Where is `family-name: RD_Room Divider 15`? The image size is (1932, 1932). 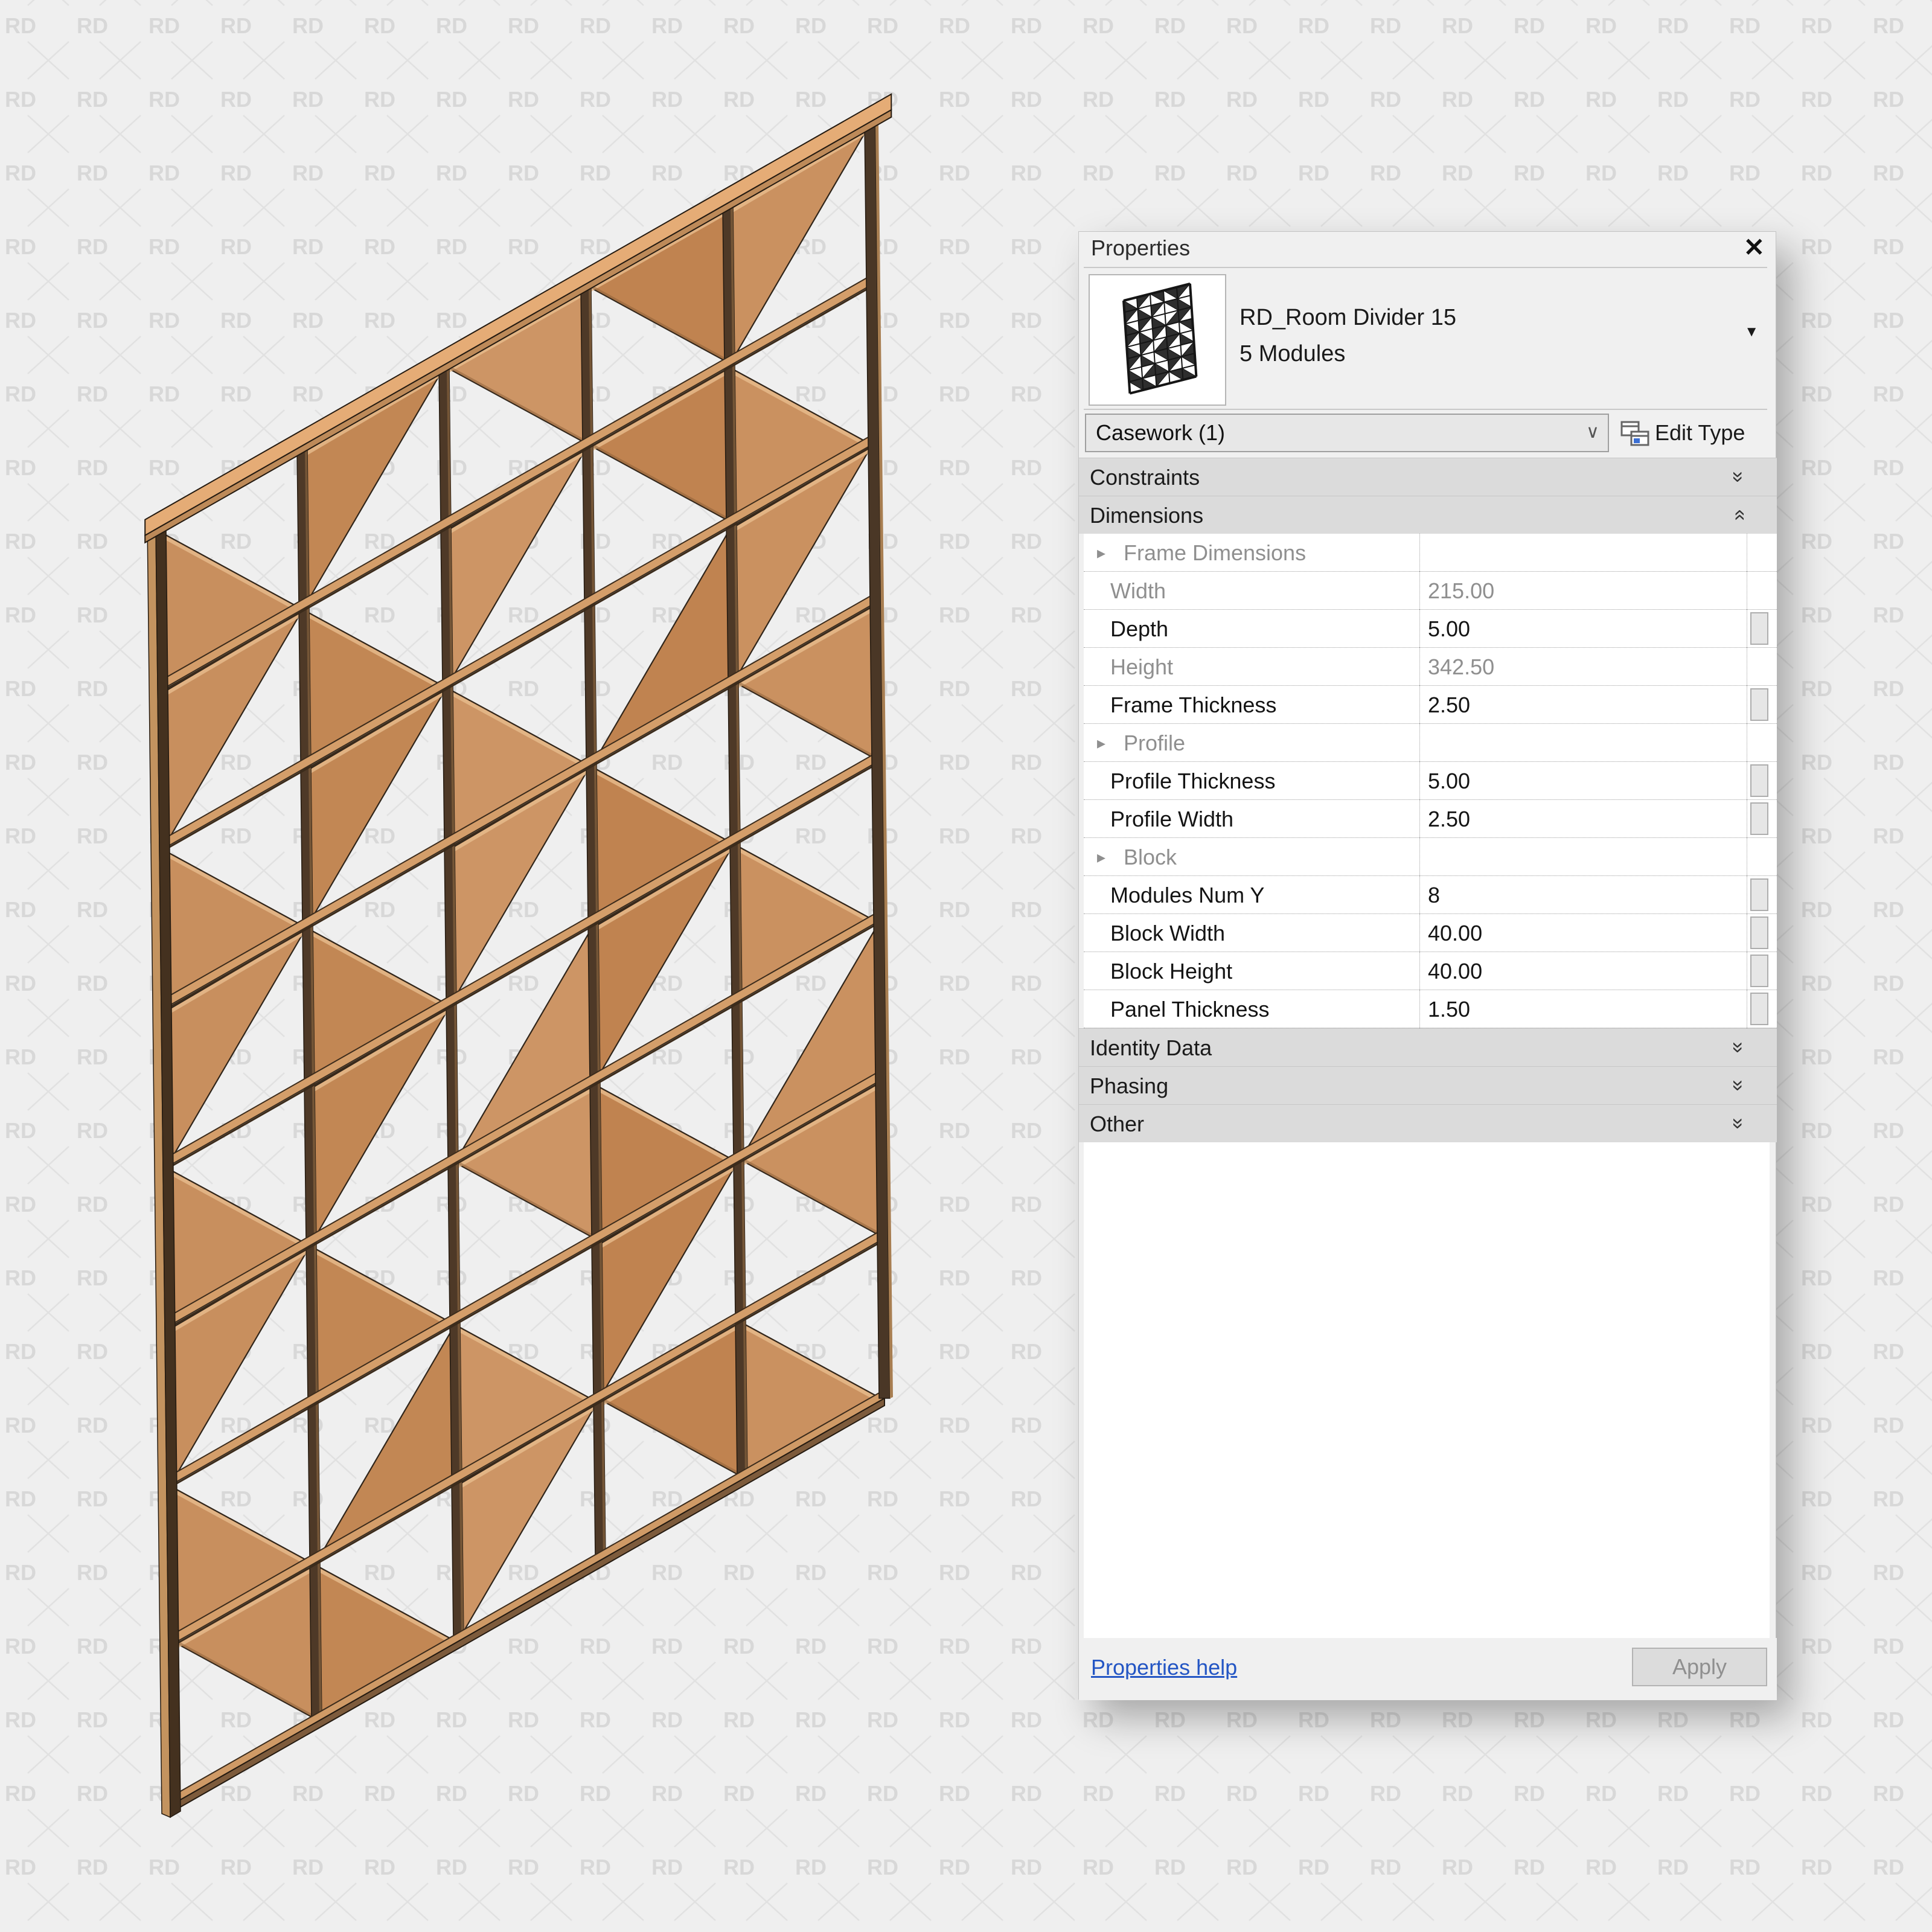
family-name: RD_Room Divider 15 is located at coordinates (1348, 318).